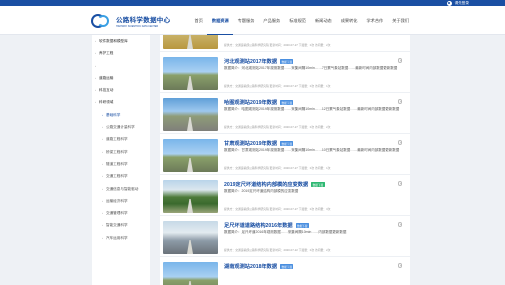  I want to click on dataset-title: 河北观测站2017年数据, so click(250, 61).